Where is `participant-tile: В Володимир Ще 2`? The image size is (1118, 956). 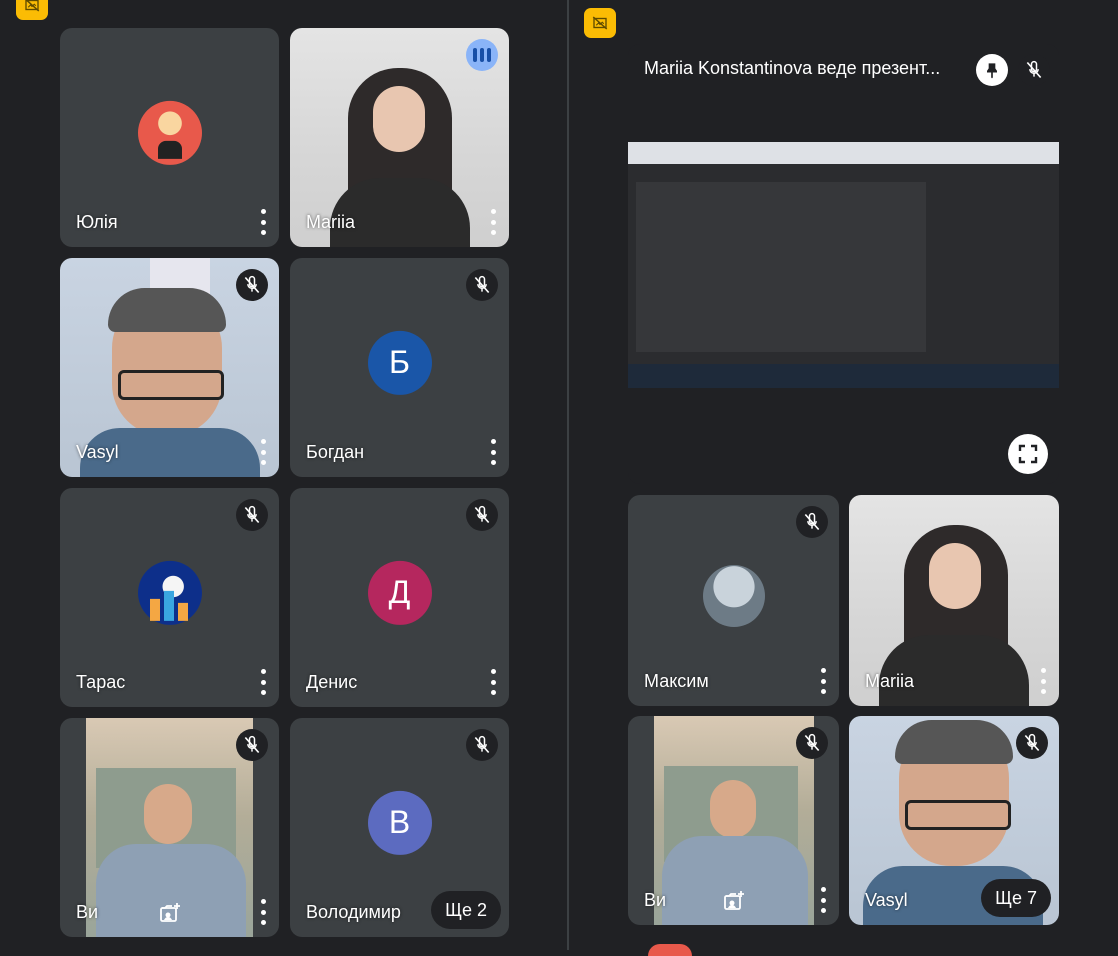
participant-tile: В Володимир Ще 2 is located at coordinates (399, 827).